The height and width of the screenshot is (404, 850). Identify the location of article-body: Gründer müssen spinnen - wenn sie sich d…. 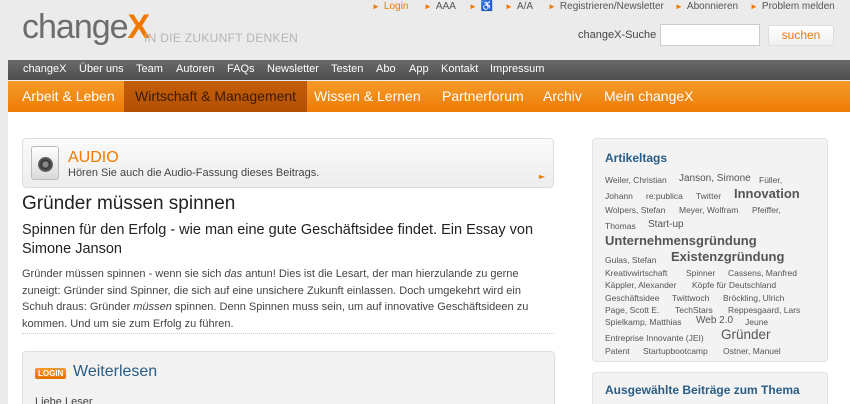
(275, 299).